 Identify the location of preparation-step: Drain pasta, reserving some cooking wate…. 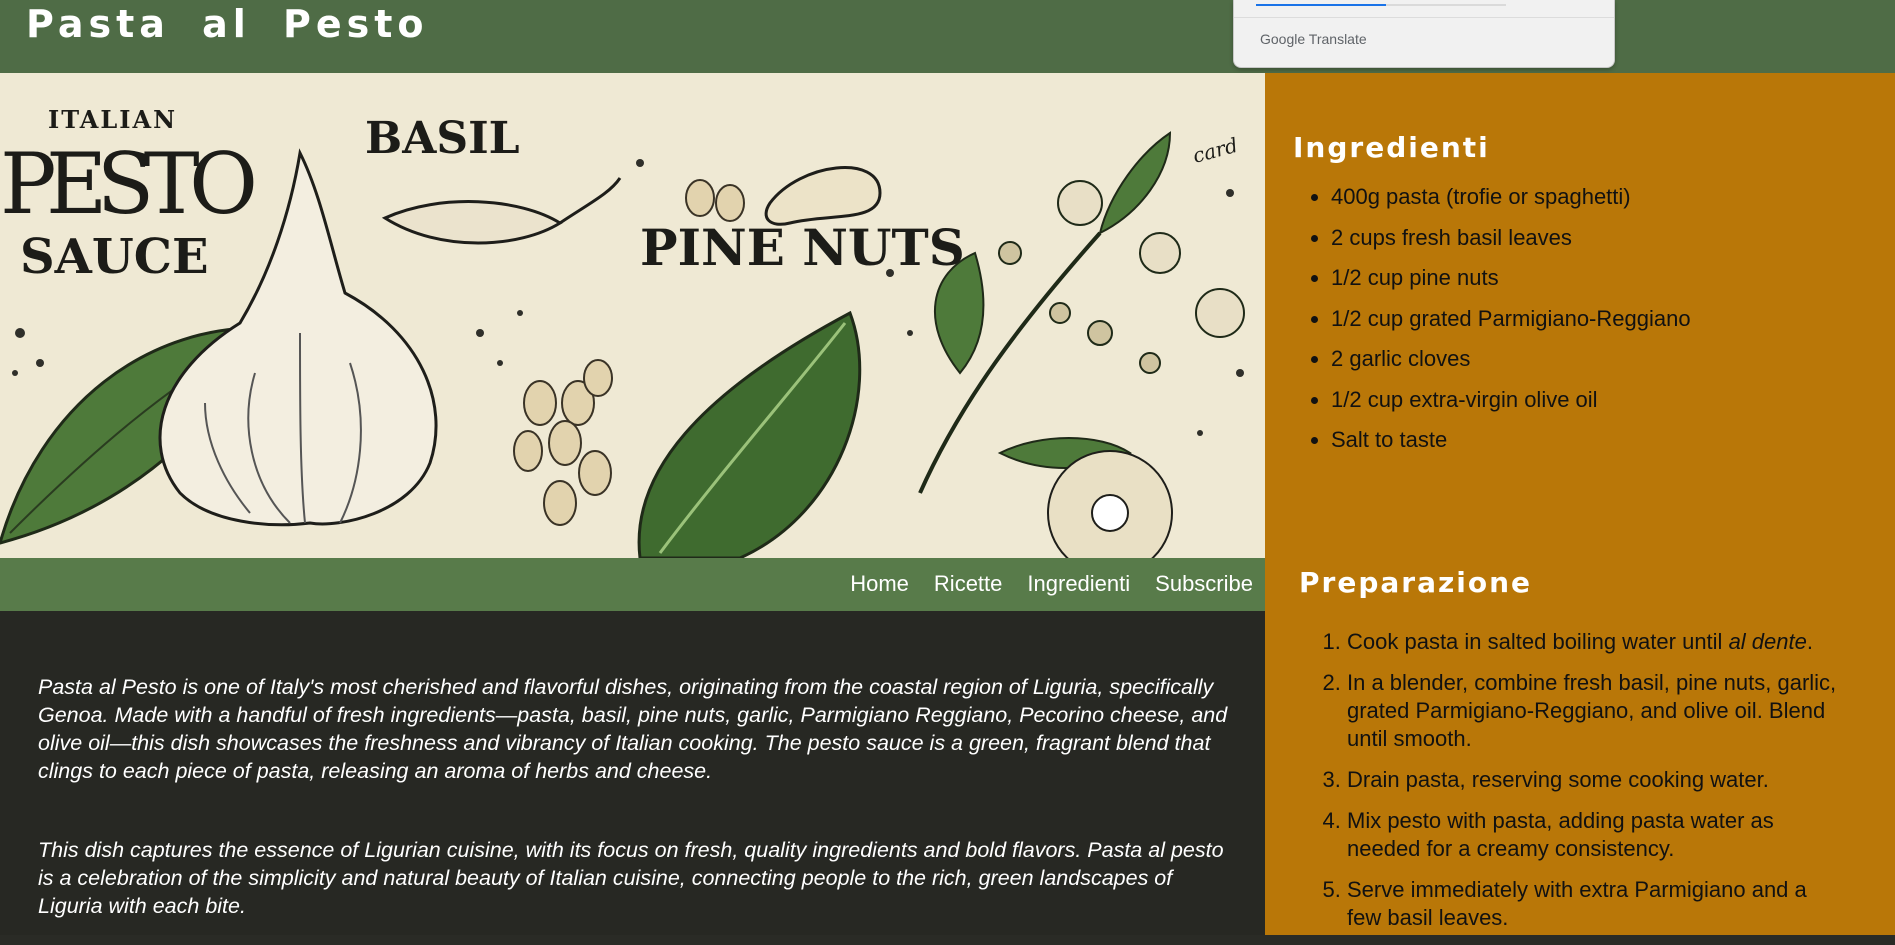
(1597, 780).